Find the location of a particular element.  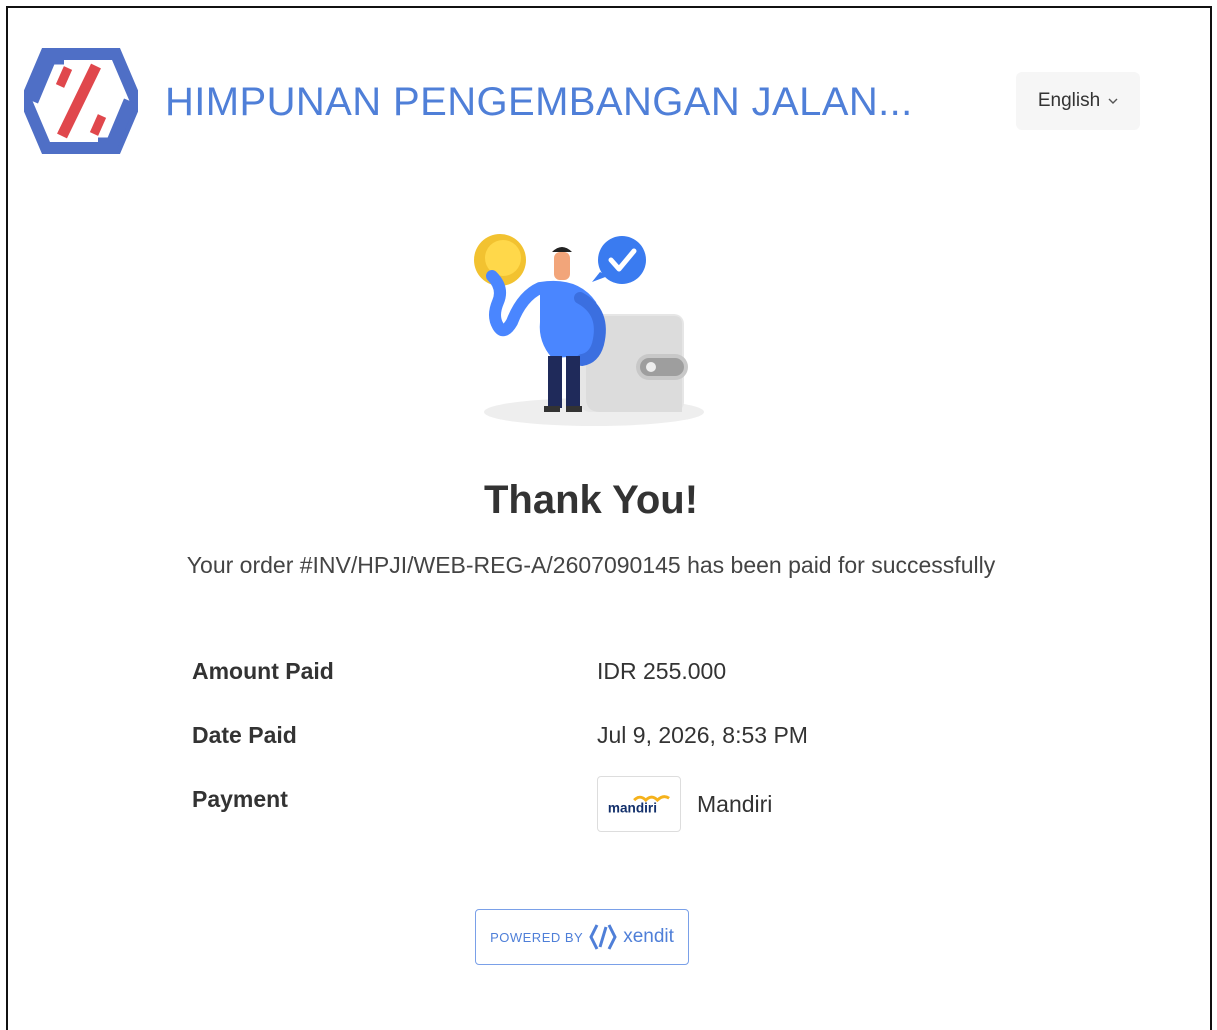

powered-by-xendit-badge: POWERED BY xendit is located at coordinates (582, 937).